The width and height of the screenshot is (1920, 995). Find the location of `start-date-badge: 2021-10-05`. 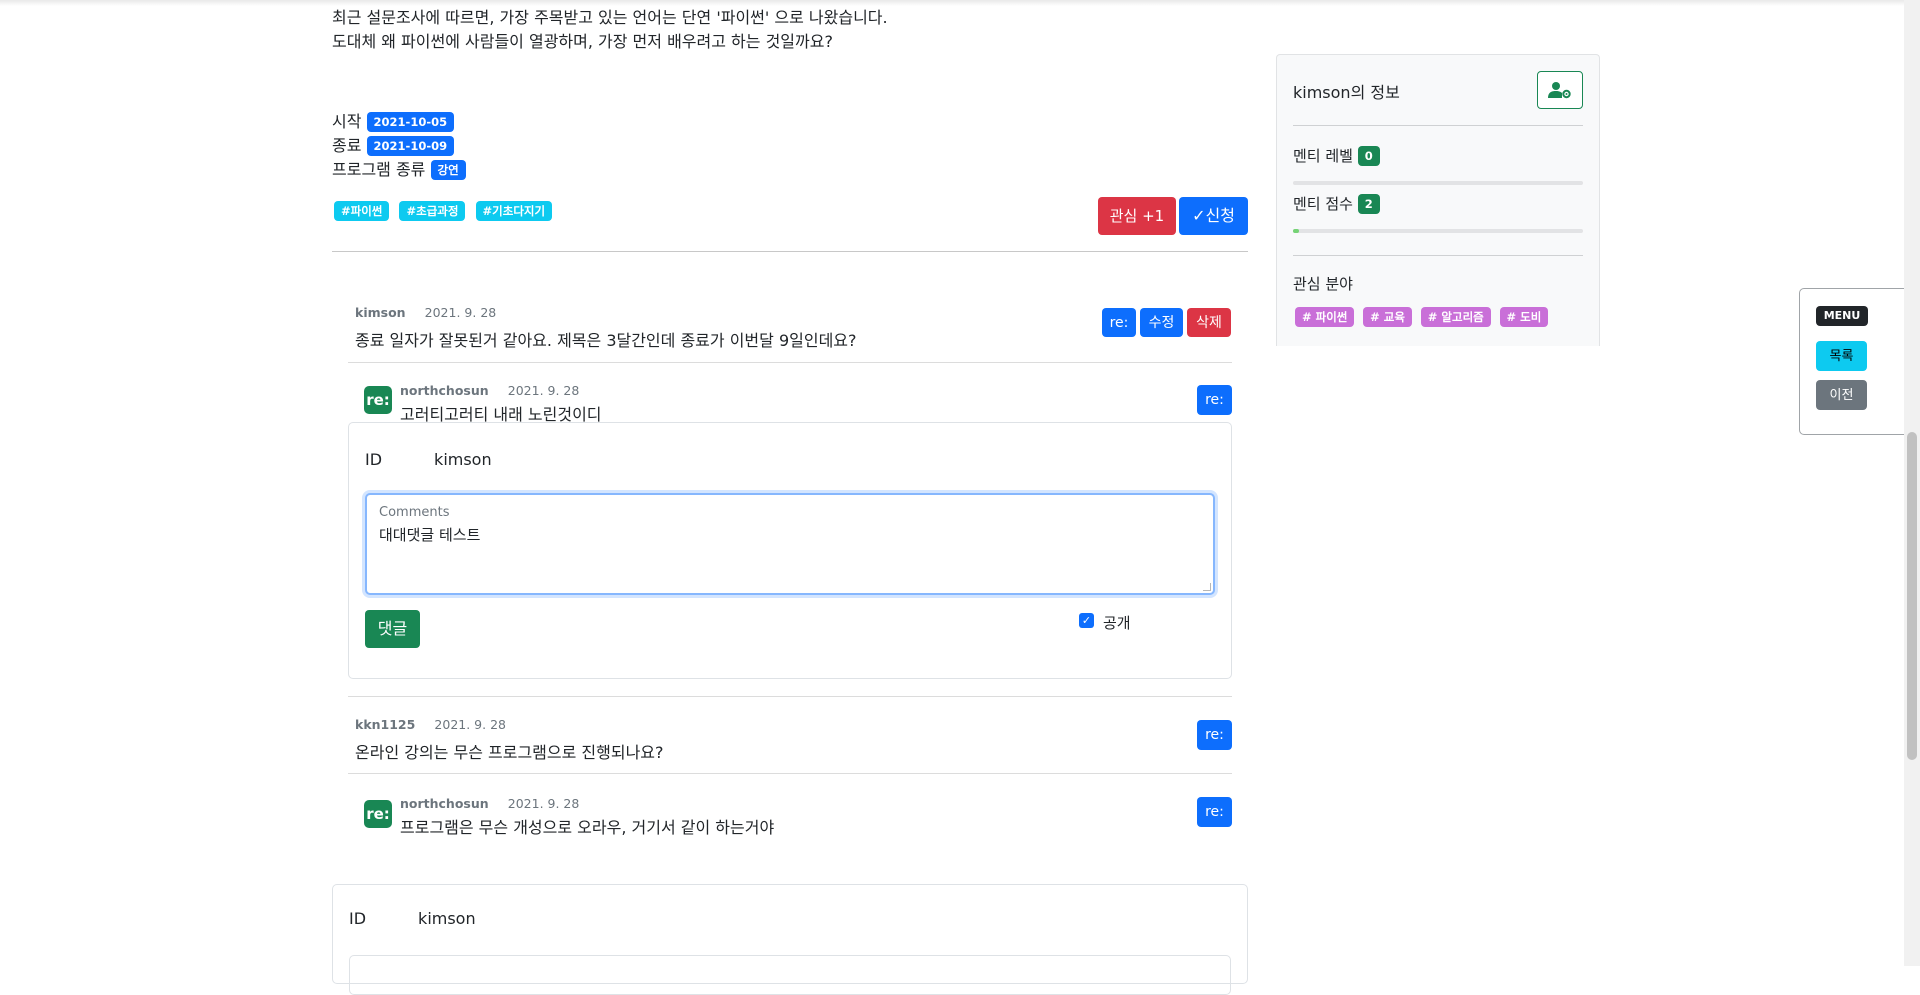

start-date-badge: 2021-10-05 is located at coordinates (410, 122).